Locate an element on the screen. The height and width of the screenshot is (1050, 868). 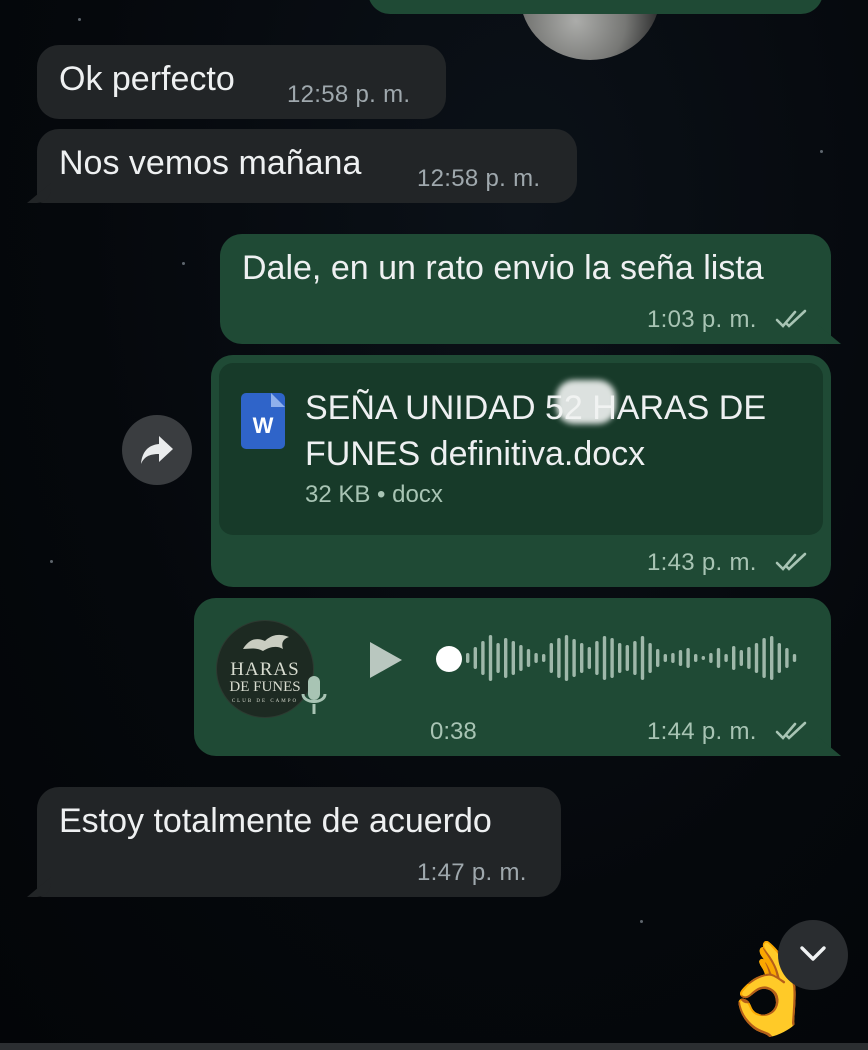
redaction-blur is located at coordinates (586, 402).